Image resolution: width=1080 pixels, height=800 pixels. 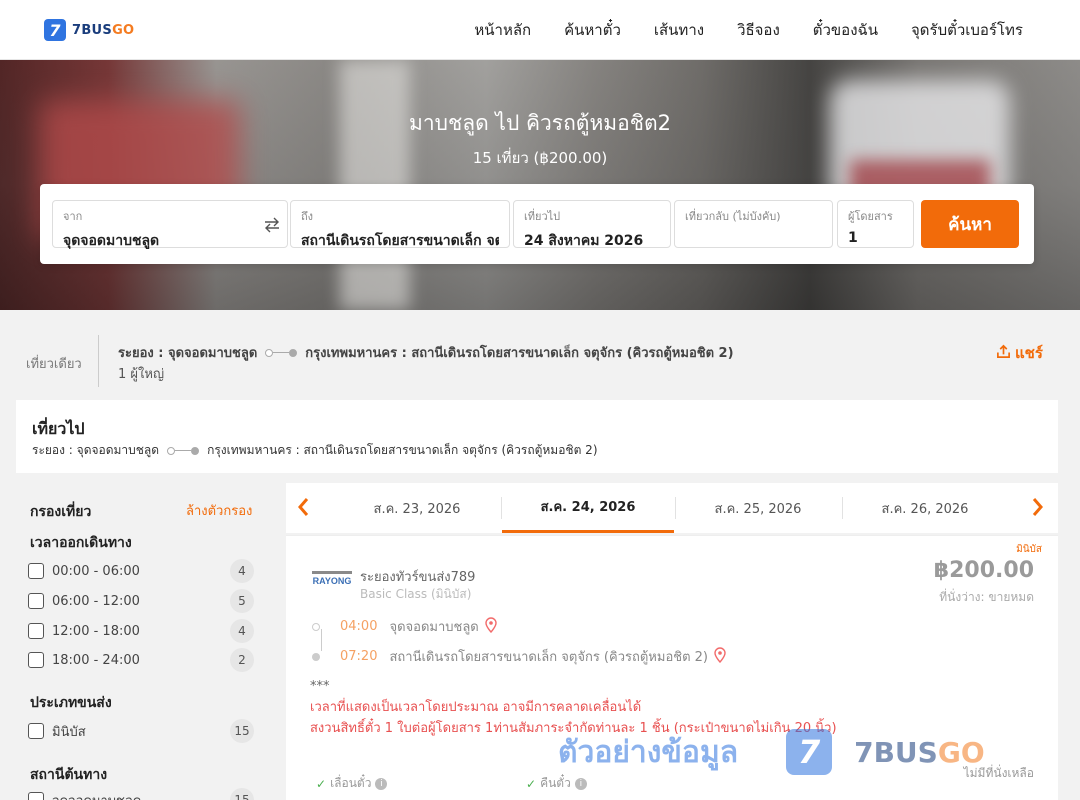 What do you see at coordinates (417, 508) in the screenshot?
I see `date-tab: ส.ค. 23, 2026` at bounding box center [417, 508].